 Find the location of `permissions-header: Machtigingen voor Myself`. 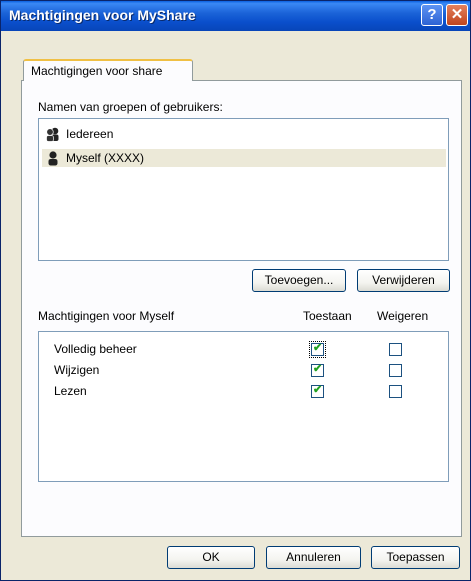

permissions-header: Machtigingen voor Myself is located at coordinates (106, 316).